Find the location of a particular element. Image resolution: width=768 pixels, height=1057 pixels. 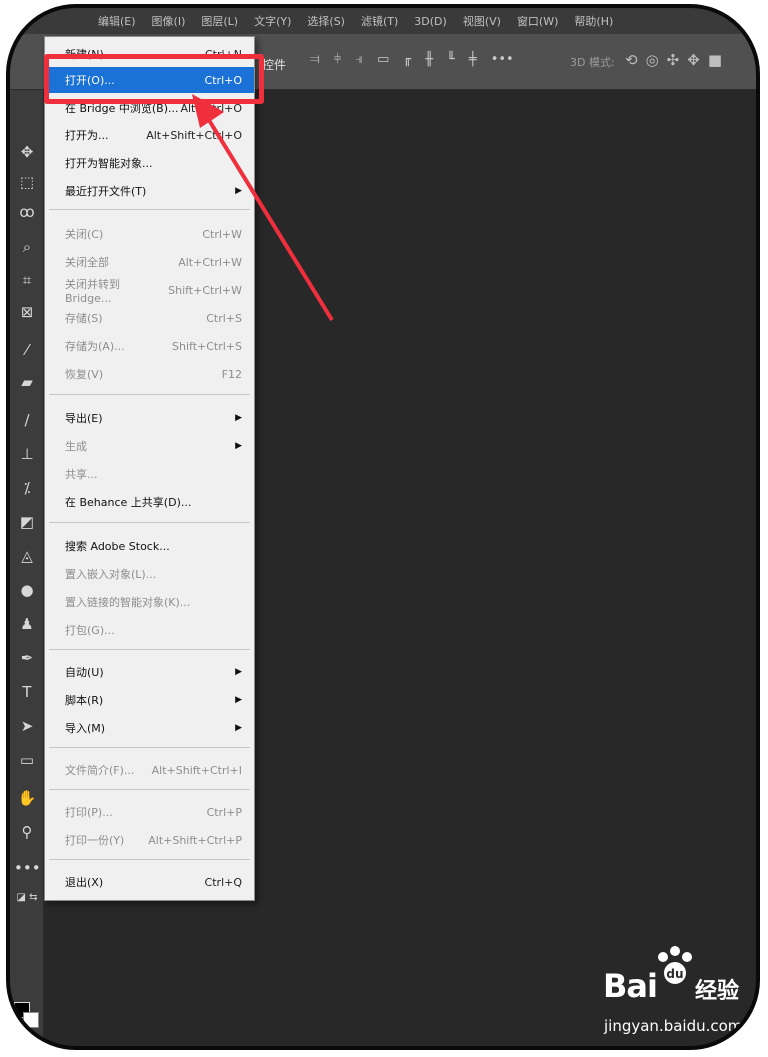

svg-text: du is located at coordinates (674, 974).